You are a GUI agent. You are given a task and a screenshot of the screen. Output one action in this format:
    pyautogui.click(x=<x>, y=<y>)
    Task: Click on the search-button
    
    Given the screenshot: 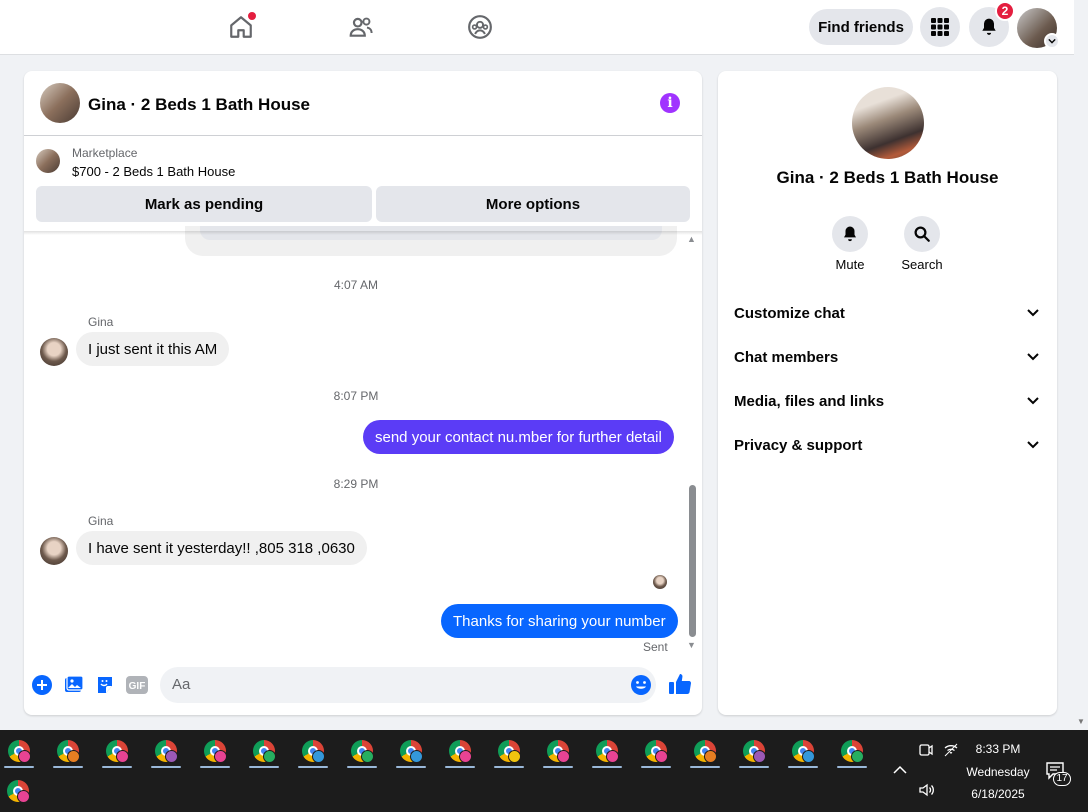 What is the action you would take?
    pyautogui.click(x=922, y=234)
    